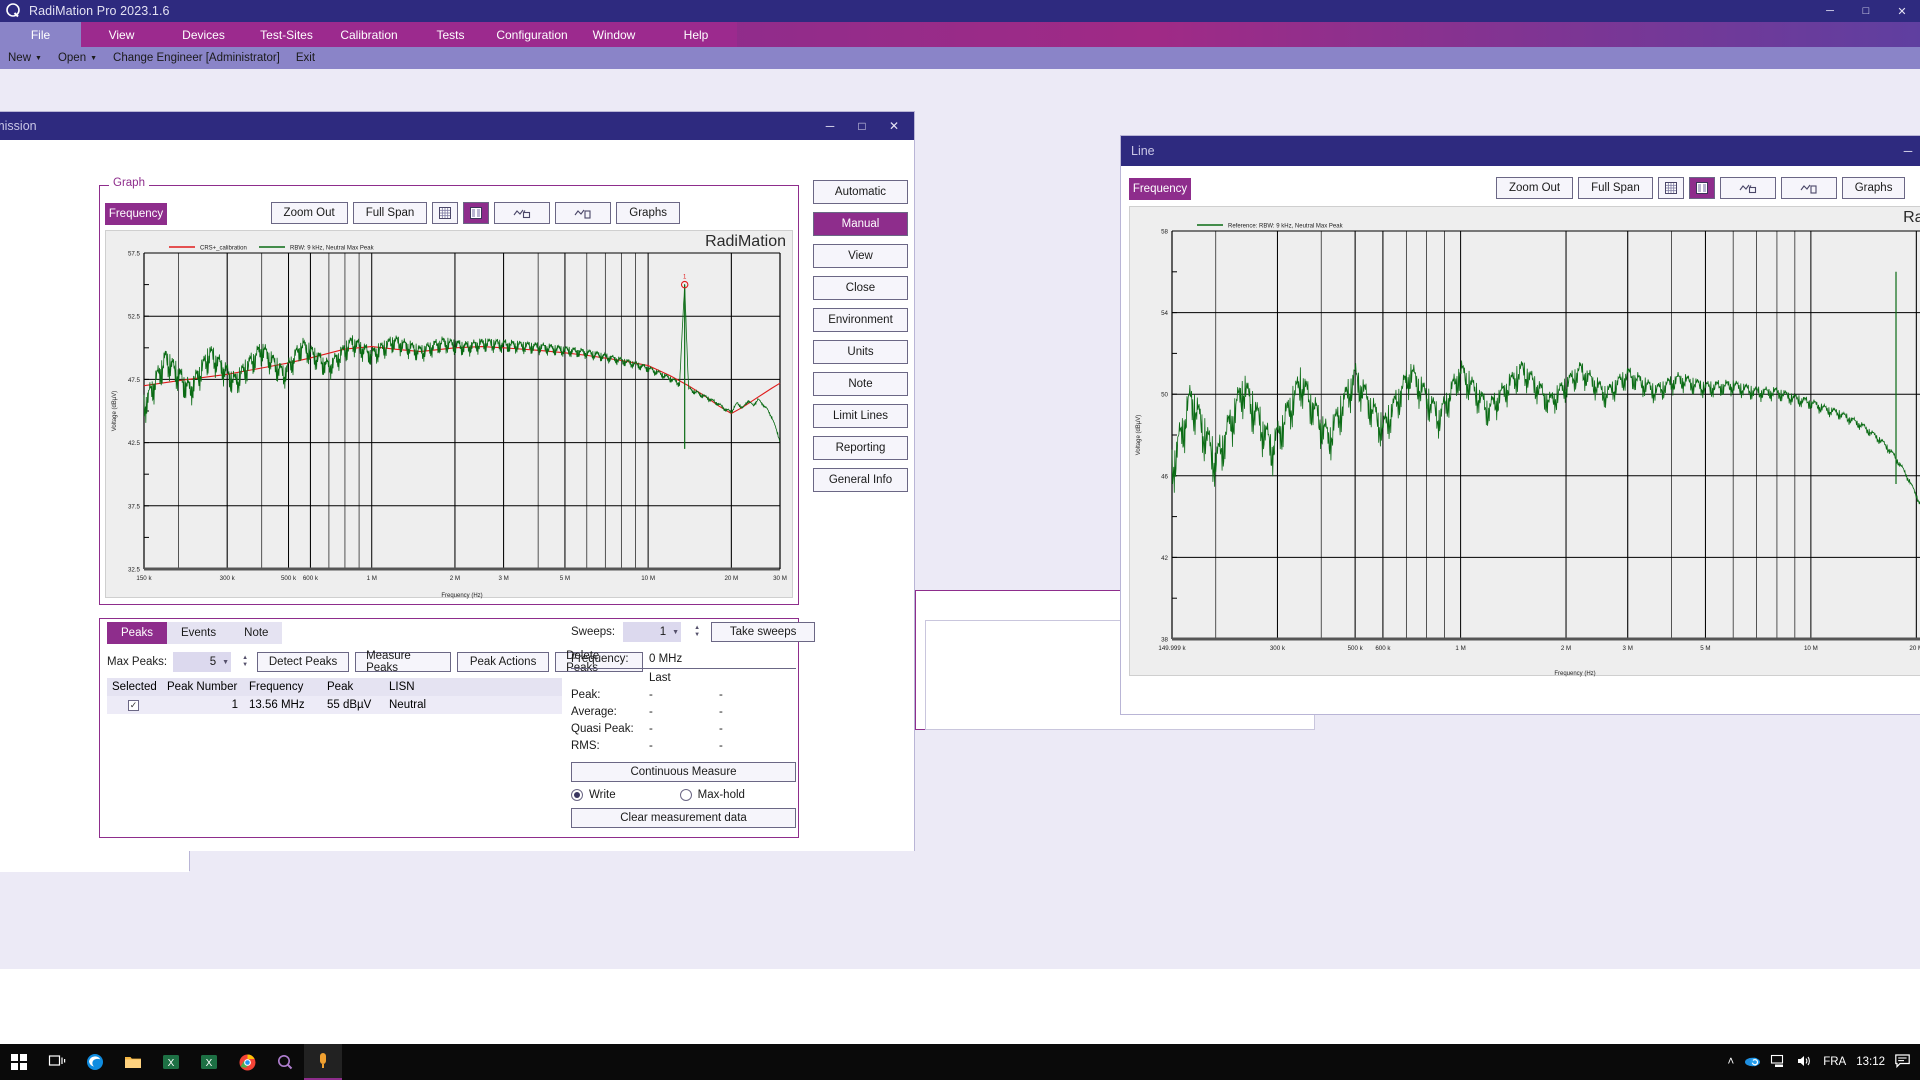 Image resolution: width=1920 pixels, height=1080 pixels. What do you see at coordinates (403, 662) in the screenshot?
I see `measure-peaks-button: Measure Peaks` at bounding box center [403, 662].